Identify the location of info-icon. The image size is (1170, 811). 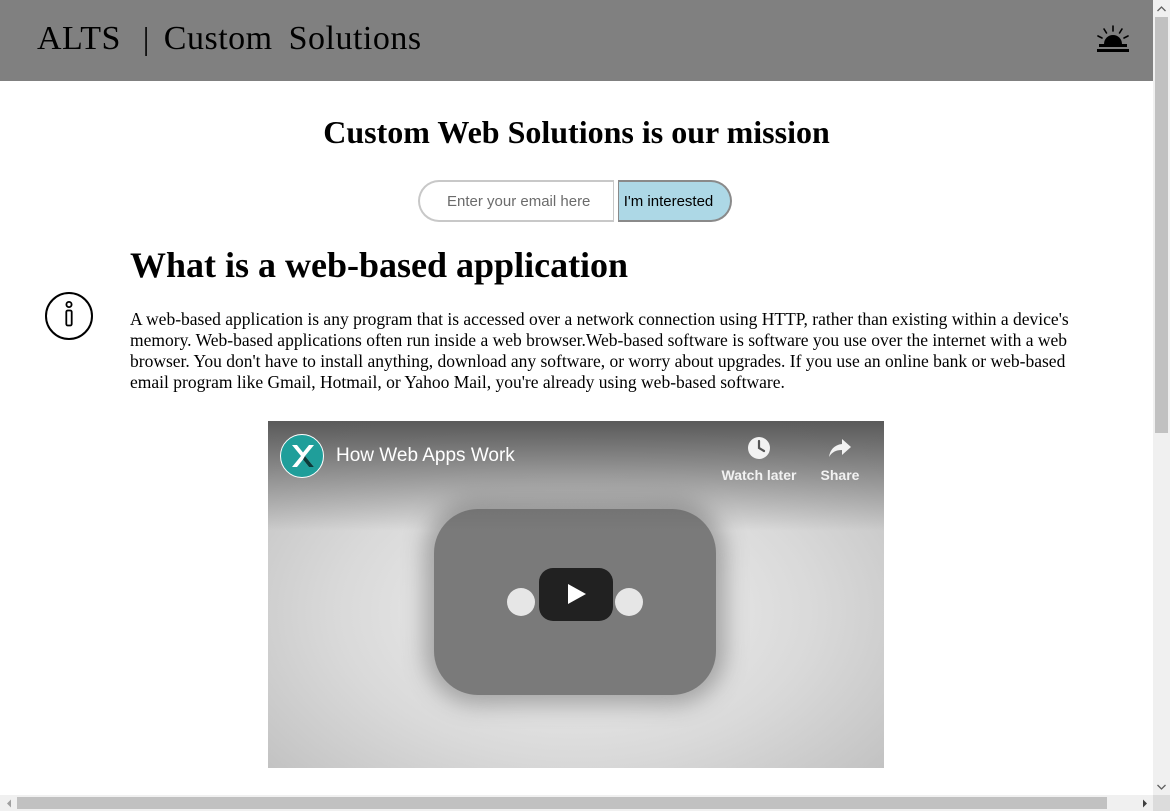
(69, 316).